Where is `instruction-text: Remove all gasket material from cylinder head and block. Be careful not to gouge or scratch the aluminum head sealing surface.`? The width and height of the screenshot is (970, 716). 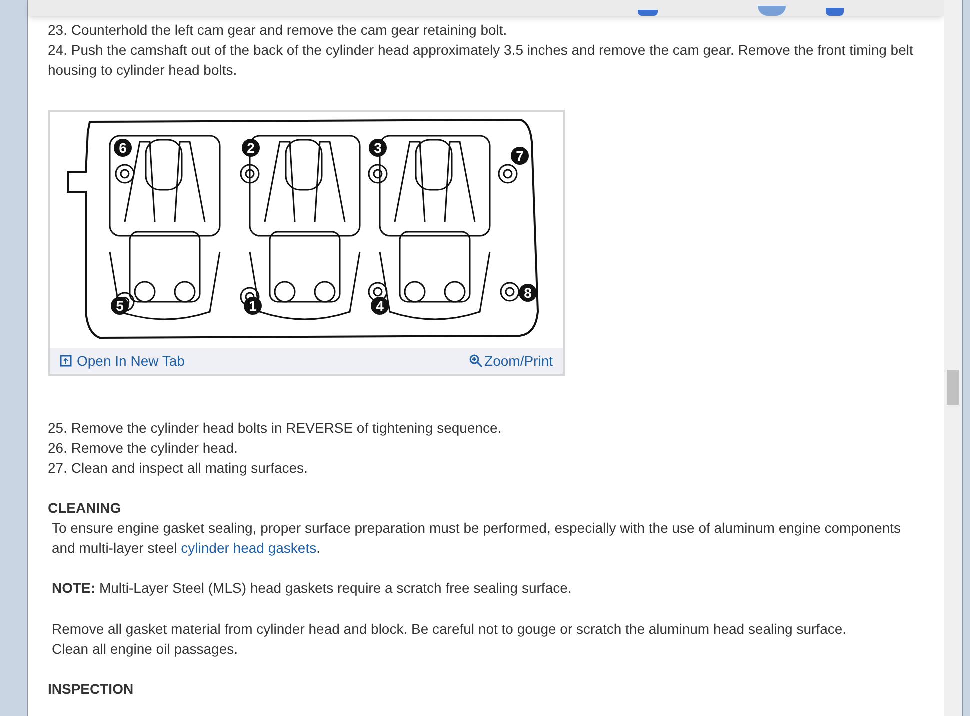 instruction-text: Remove all gasket material from cylinder head and block. Be careful not to gouge or scratch the aluminum head sealing surface. is located at coordinates (450, 629).